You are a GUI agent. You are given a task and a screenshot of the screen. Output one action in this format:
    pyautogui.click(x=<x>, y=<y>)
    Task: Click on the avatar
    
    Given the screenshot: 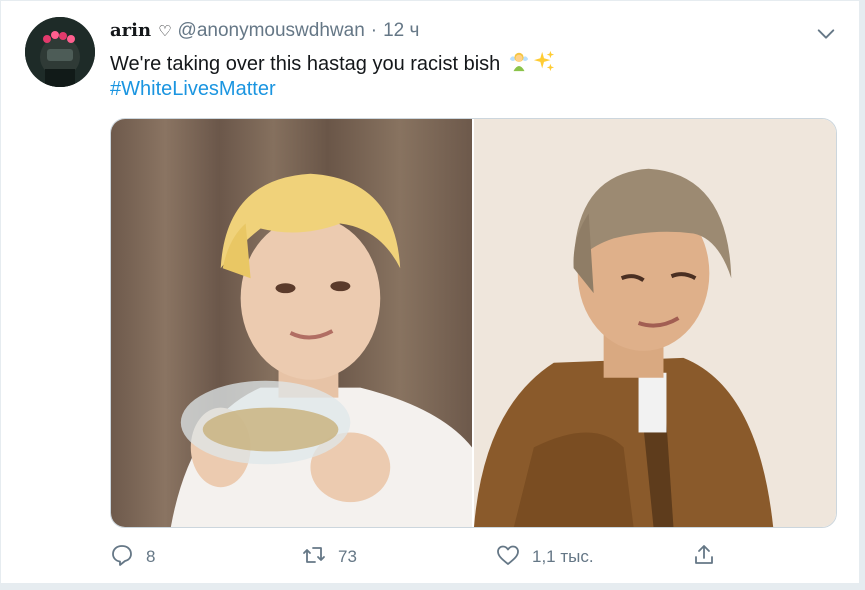 What is the action you would take?
    pyautogui.click(x=60, y=52)
    